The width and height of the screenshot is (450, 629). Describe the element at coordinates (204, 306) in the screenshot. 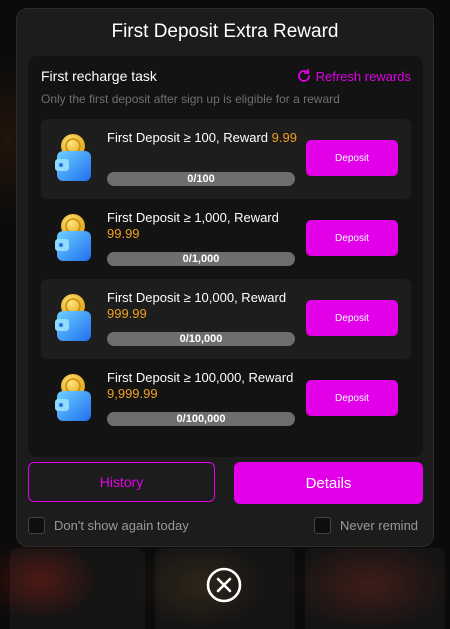

I see `task-description: First Deposit ≥ 10,000, Reward 999.99` at that location.